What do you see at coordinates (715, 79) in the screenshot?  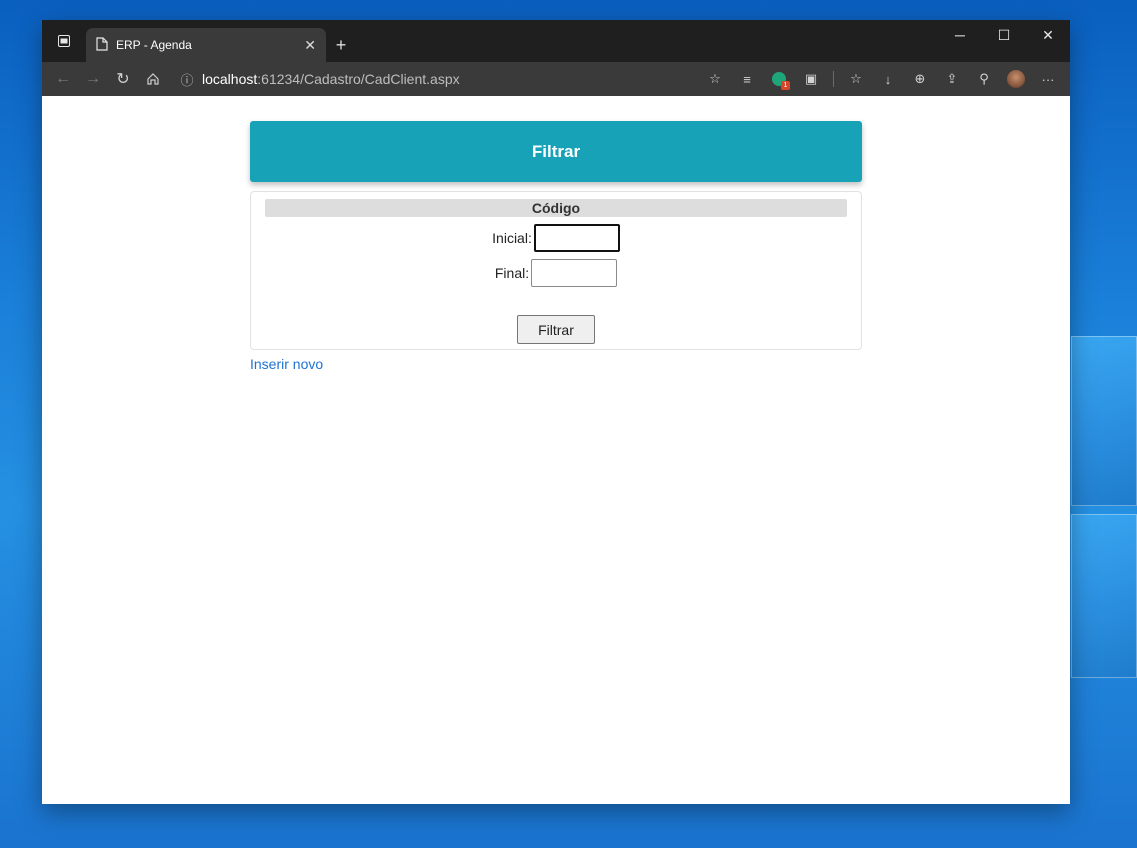 I see `add-favorite-icon: ☆` at bounding box center [715, 79].